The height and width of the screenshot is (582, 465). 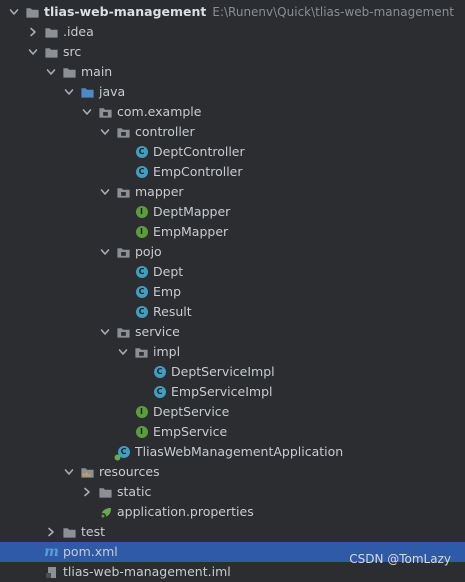 What do you see at coordinates (223, 371) in the screenshot?
I see `tree-label: DeptServiceImpl` at bounding box center [223, 371].